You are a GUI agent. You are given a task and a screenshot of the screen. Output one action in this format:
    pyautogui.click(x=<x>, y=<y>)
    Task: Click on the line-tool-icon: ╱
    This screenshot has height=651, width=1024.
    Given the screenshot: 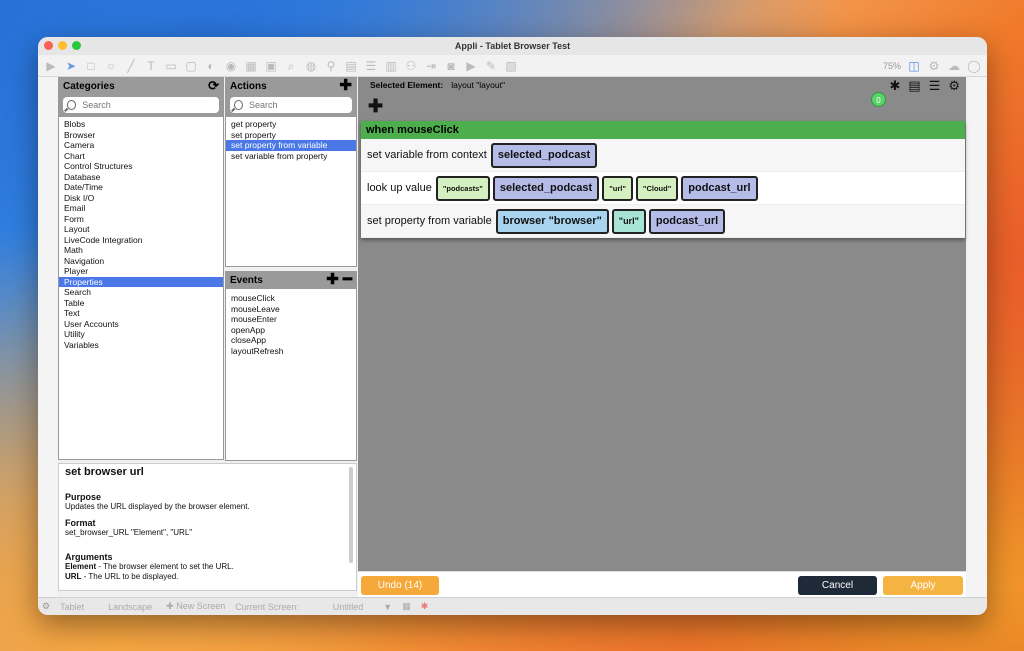 What is the action you would take?
    pyautogui.click(x=131, y=66)
    